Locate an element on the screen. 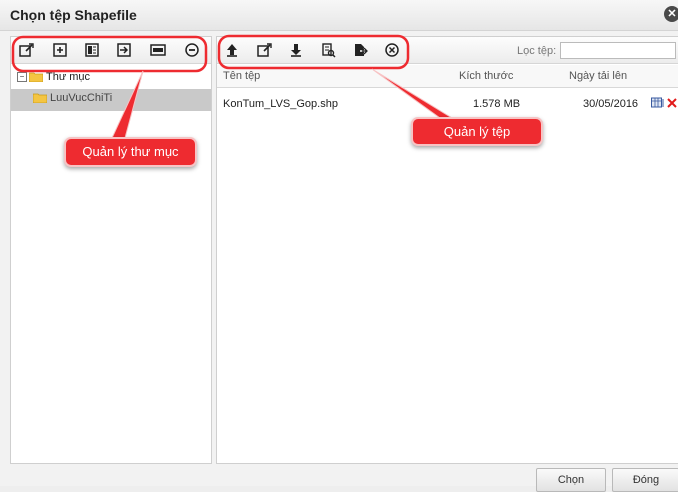  filter-label: Lọc tệp: is located at coordinates (537, 50).